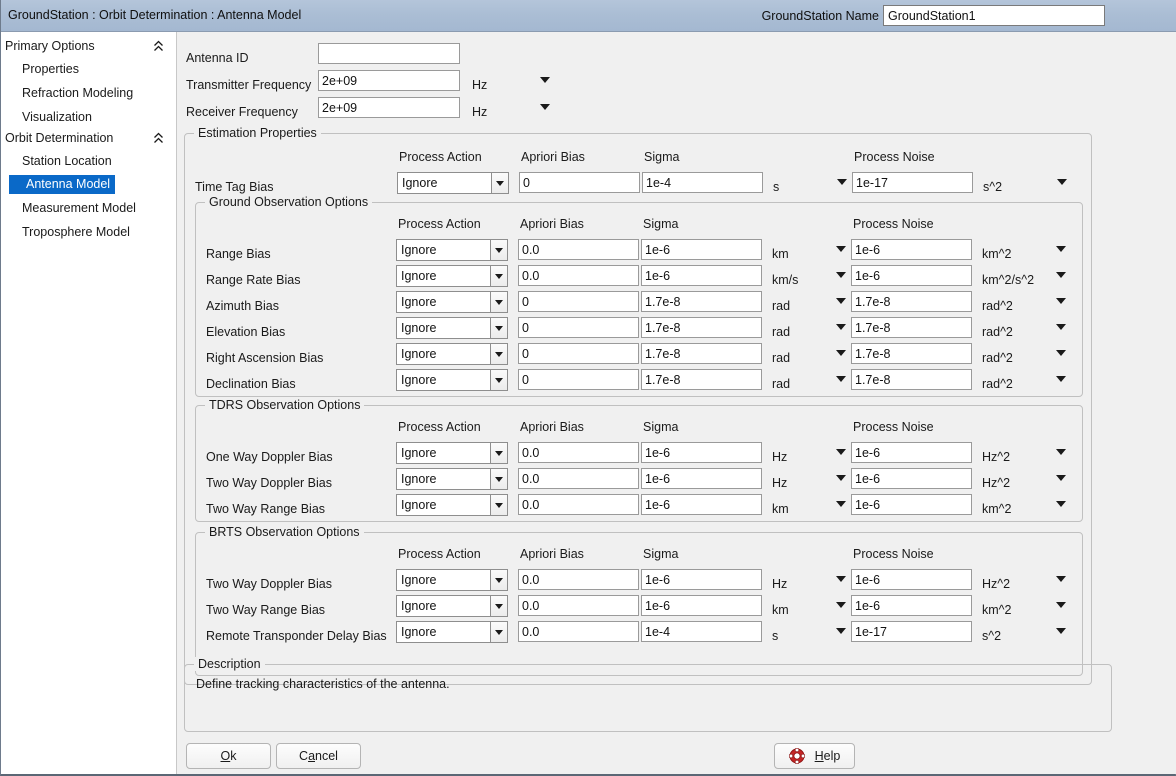  Describe the element at coordinates (702, 182) in the screenshot. I see `time-tag-bias-sigma-input` at that location.